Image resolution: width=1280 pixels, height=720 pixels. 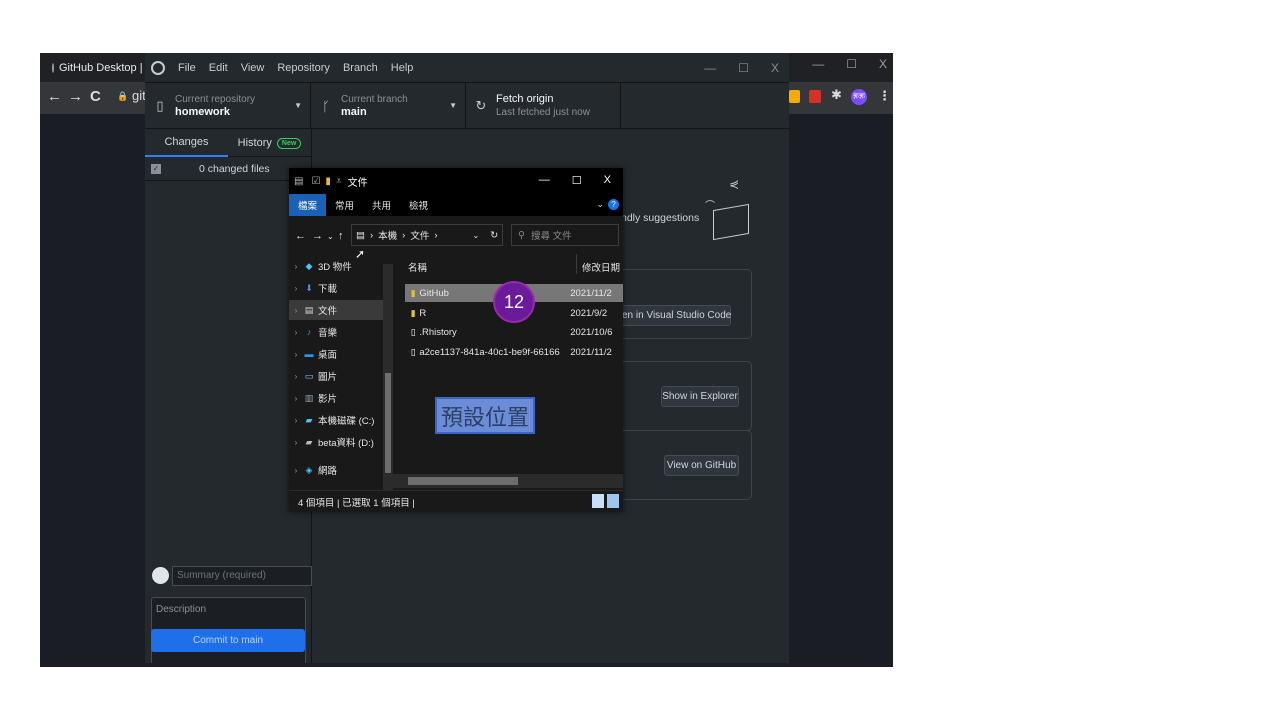 What do you see at coordinates (328, 181) in the screenshot?
I see `folder-icon: ▮` at bounding box center [328, 181].